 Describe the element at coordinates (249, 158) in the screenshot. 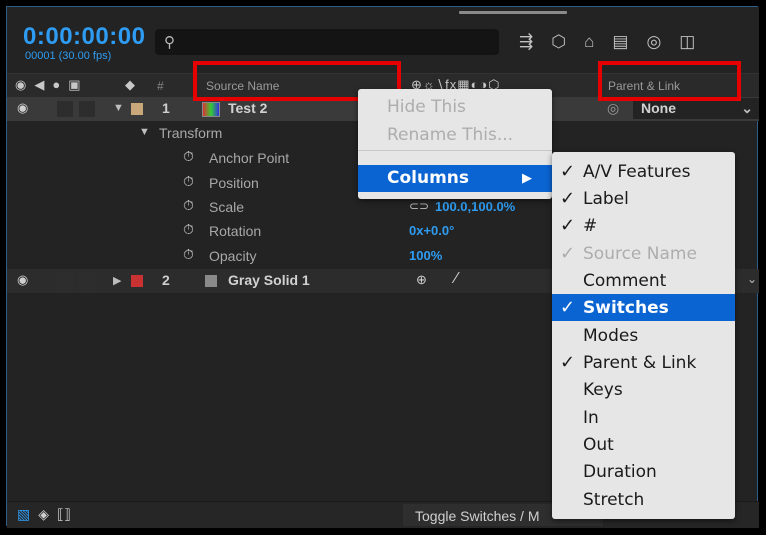

I see `property-name: Anchor Point` at that location.